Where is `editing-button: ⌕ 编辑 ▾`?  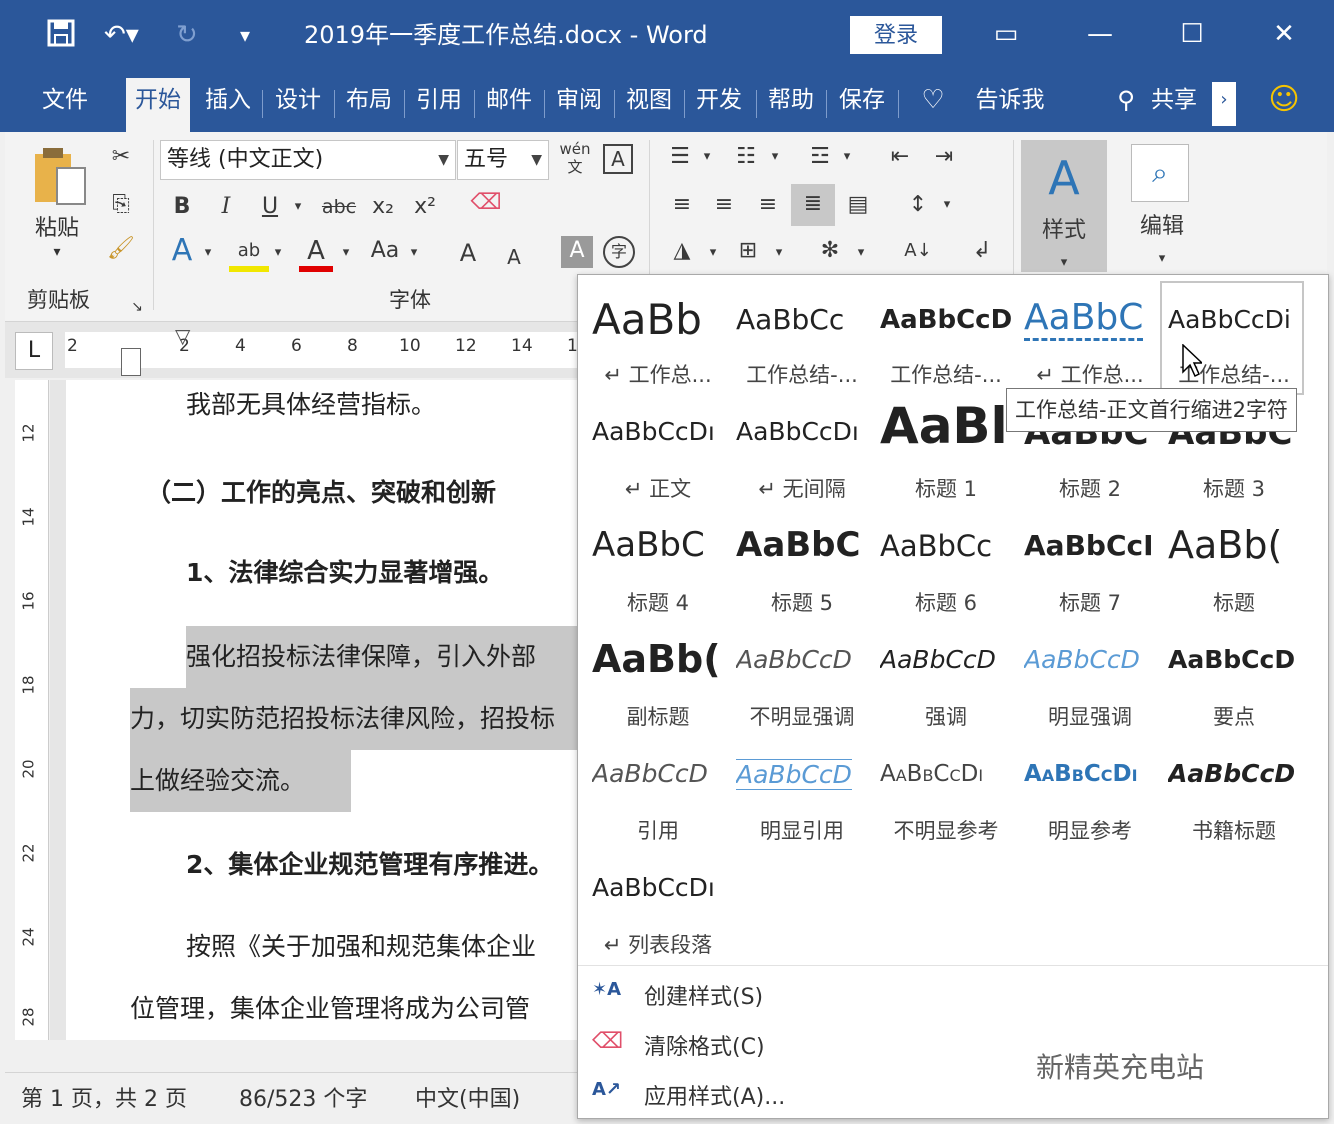 editing-button: ⌕ 编辑 ▾ is located at coordinates (1162, 205).